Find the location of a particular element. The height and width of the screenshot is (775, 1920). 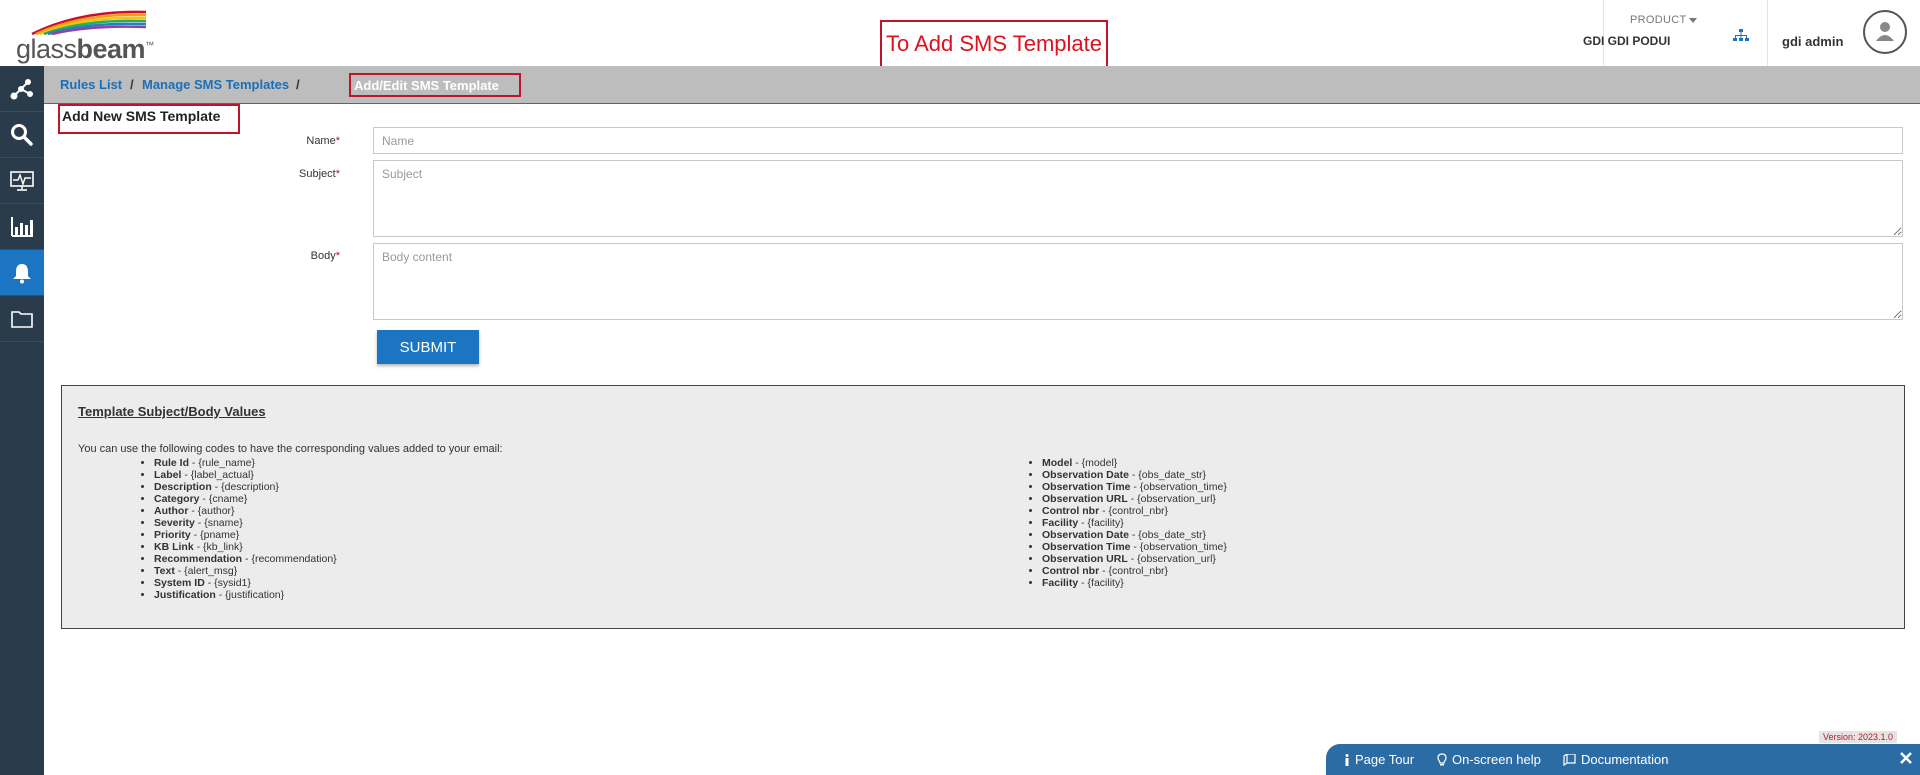

name-label: Name* is located at coordinates (323, 141).